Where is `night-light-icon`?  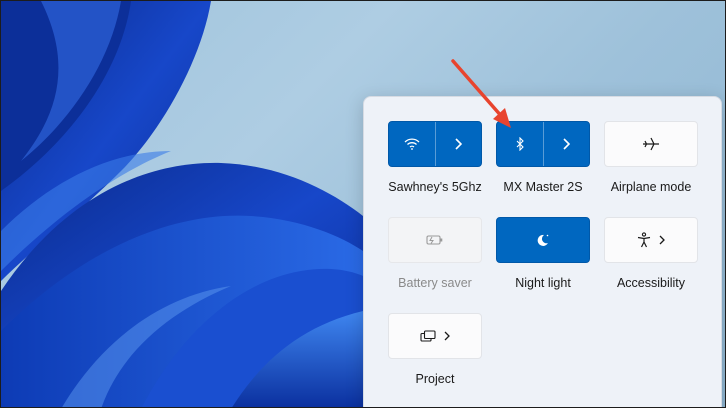 night-light-icon is located at coordinates (543, 240).